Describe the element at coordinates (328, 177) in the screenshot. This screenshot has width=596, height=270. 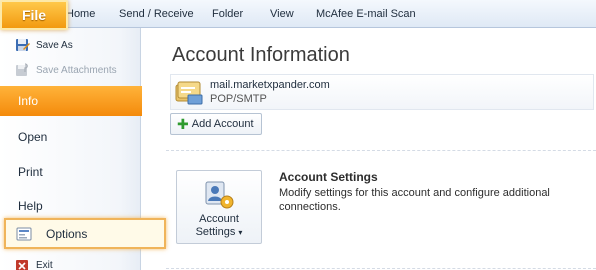
I see `account-settings-title: Account Settings` at that location.